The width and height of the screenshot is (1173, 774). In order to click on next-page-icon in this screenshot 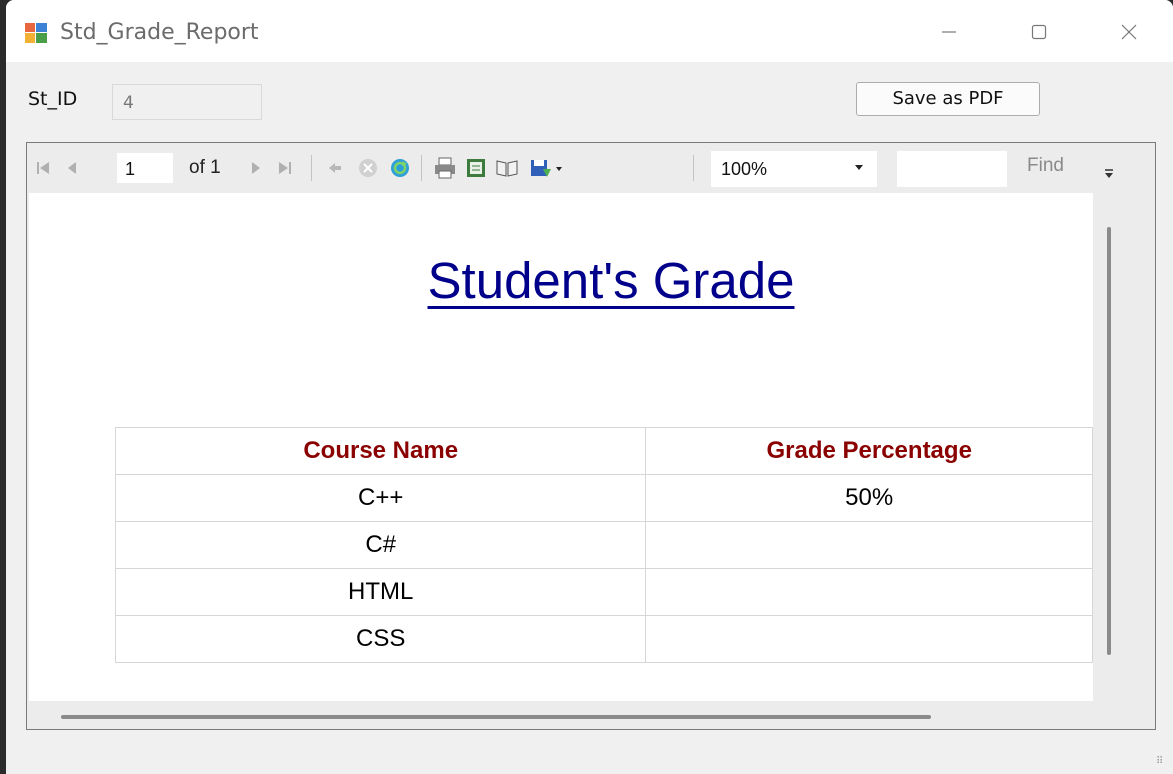, I will do `click(256, 168)`.